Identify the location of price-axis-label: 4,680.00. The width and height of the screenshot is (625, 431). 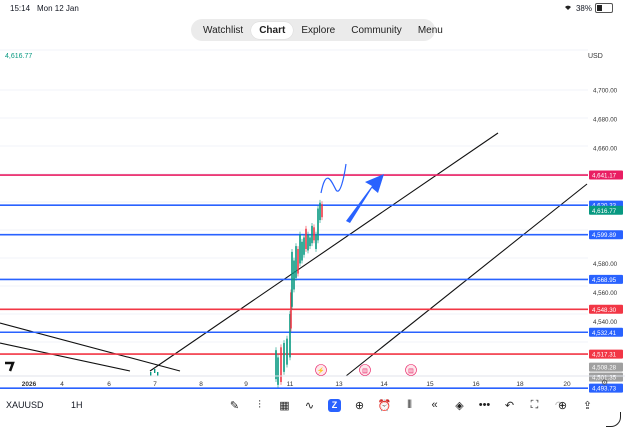
(605, 119).